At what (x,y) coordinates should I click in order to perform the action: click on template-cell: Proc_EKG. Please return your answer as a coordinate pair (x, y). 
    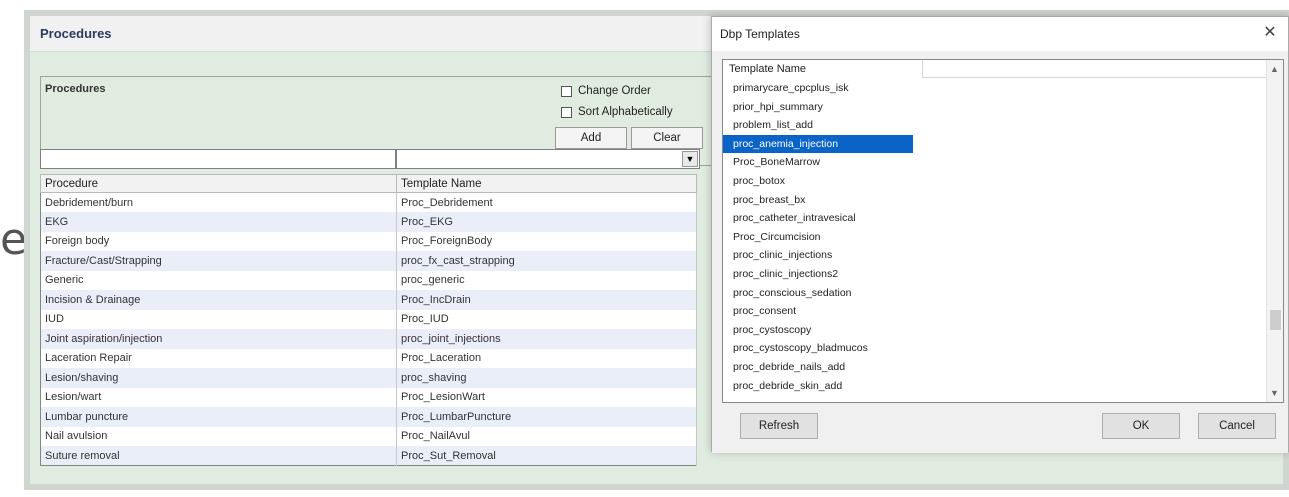
    Looking at the image, I should click on (546, 222).